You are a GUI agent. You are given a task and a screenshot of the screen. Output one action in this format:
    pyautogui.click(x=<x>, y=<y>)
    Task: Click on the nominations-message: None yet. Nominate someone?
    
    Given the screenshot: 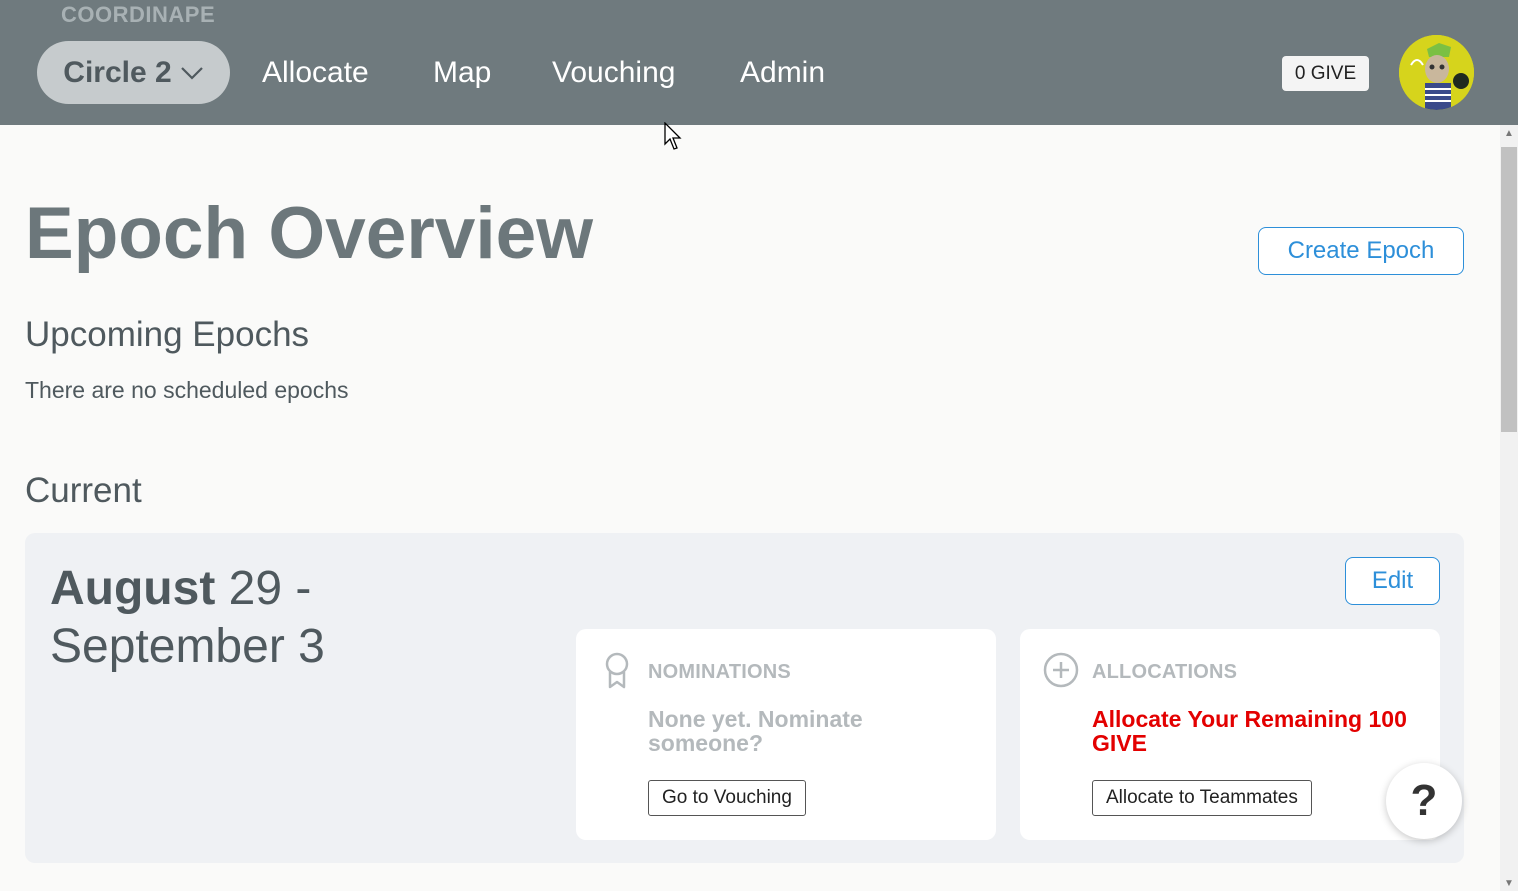 What is the action you would take?
    pyautogui.click(x=755, y=731)
    